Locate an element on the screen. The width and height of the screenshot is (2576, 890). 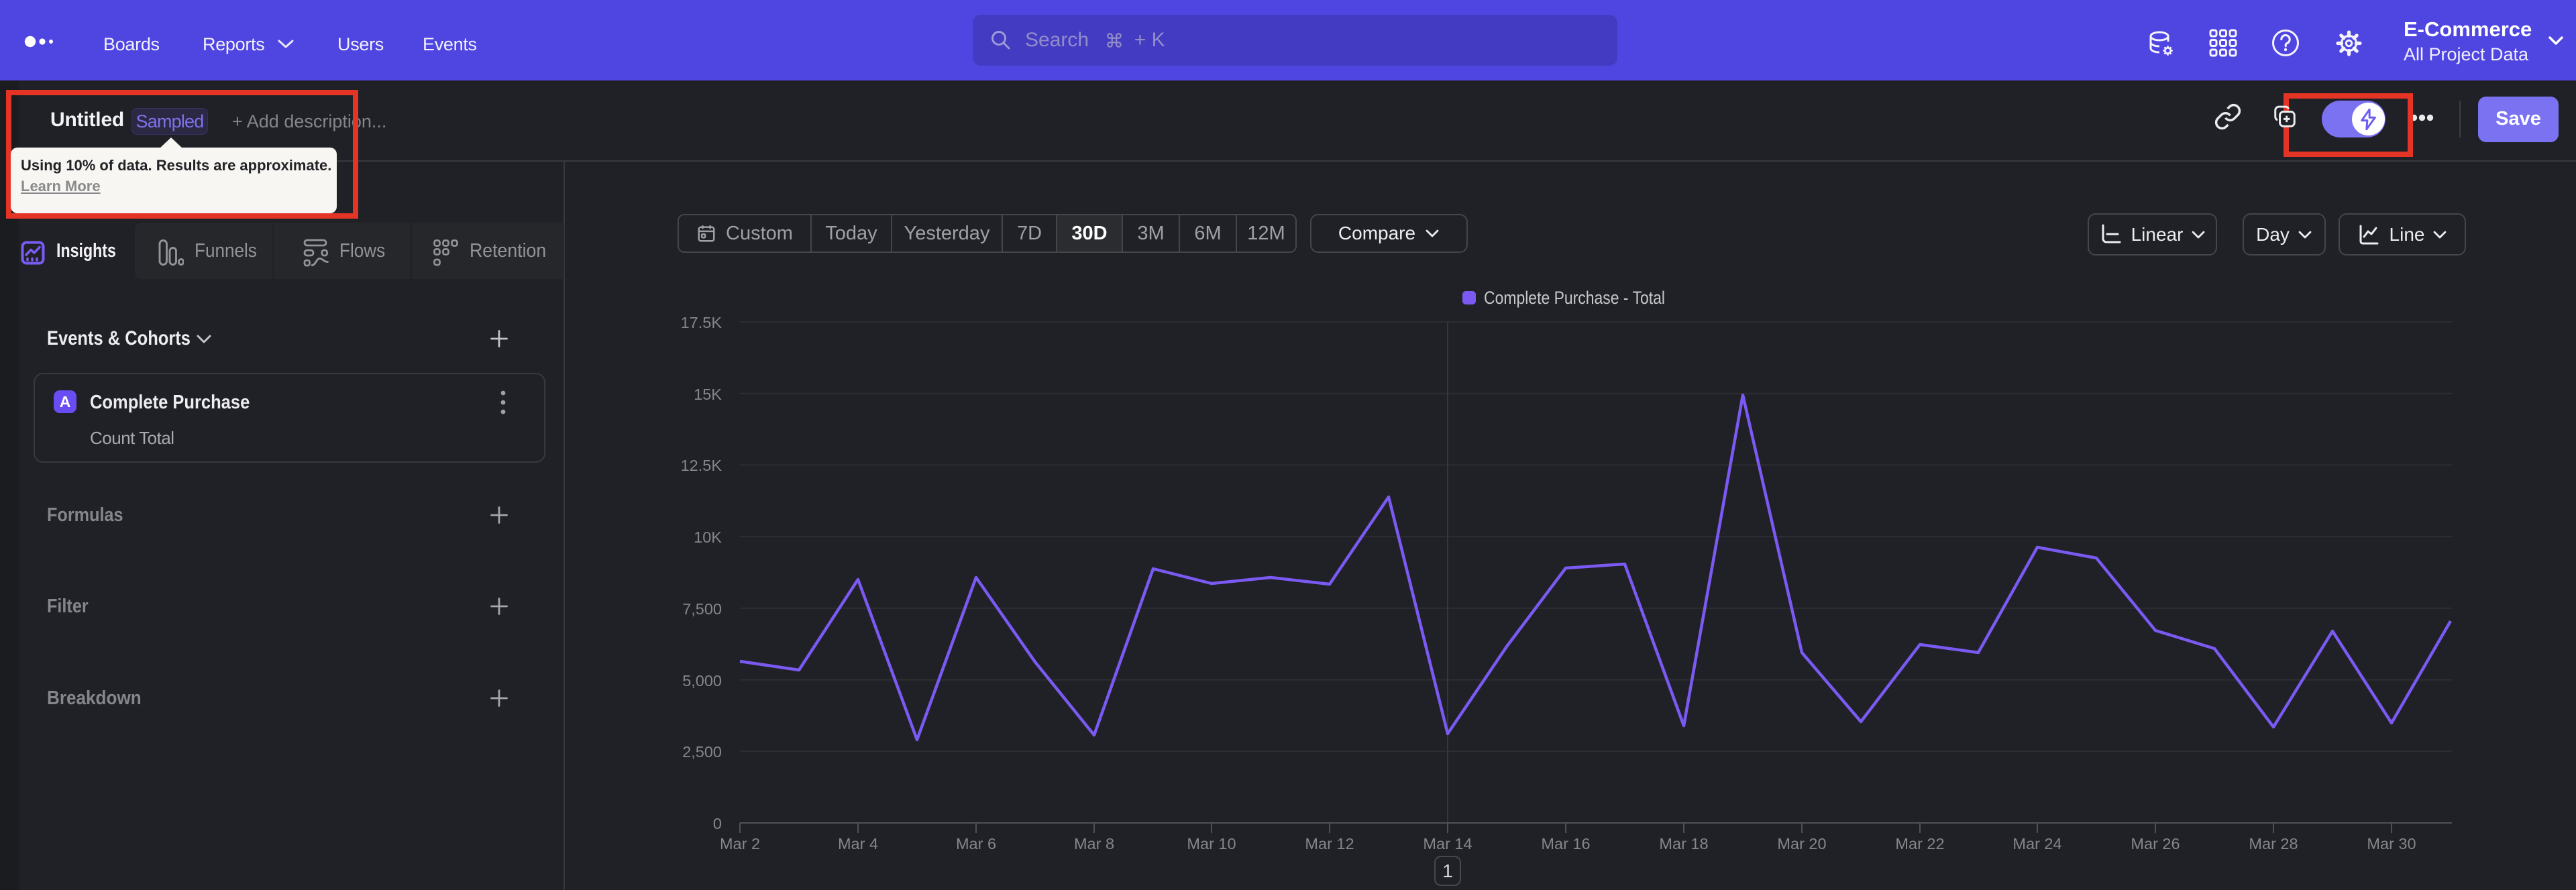
svg-text: 0 is located at coordinates (717, 823).